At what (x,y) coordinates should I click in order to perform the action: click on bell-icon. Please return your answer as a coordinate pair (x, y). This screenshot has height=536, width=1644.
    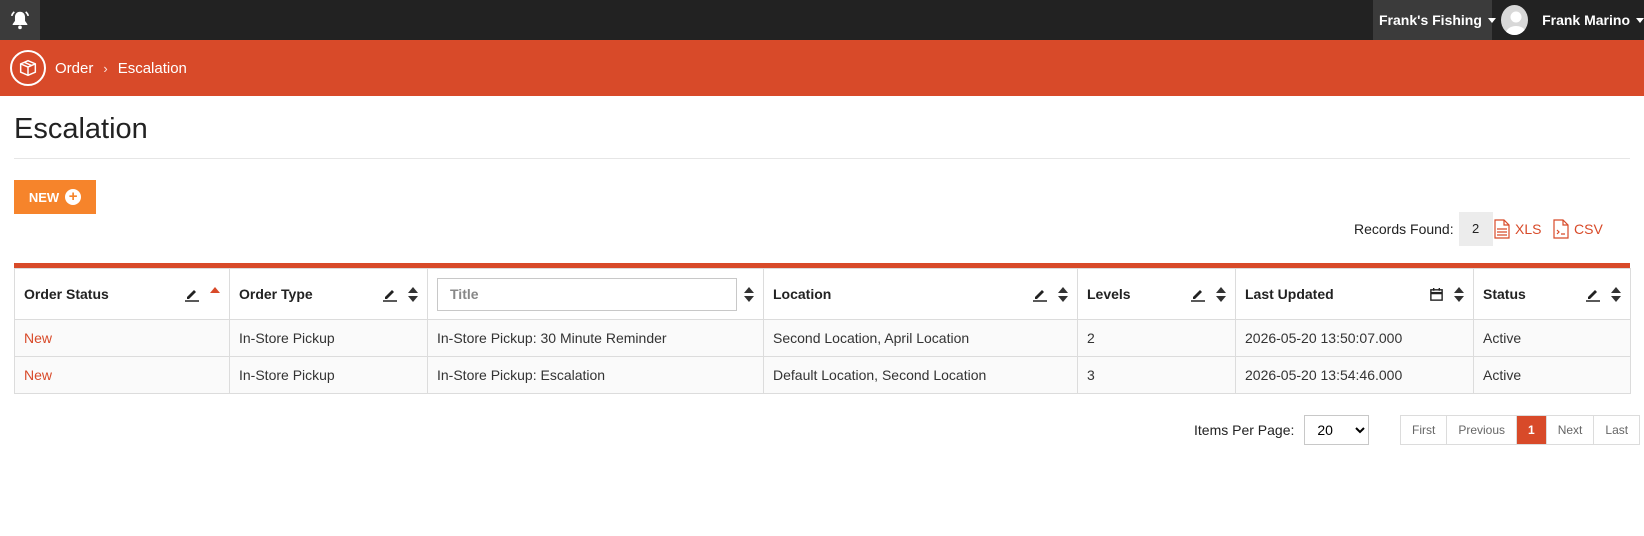
    Looking at the image, I should click on (20, 20).